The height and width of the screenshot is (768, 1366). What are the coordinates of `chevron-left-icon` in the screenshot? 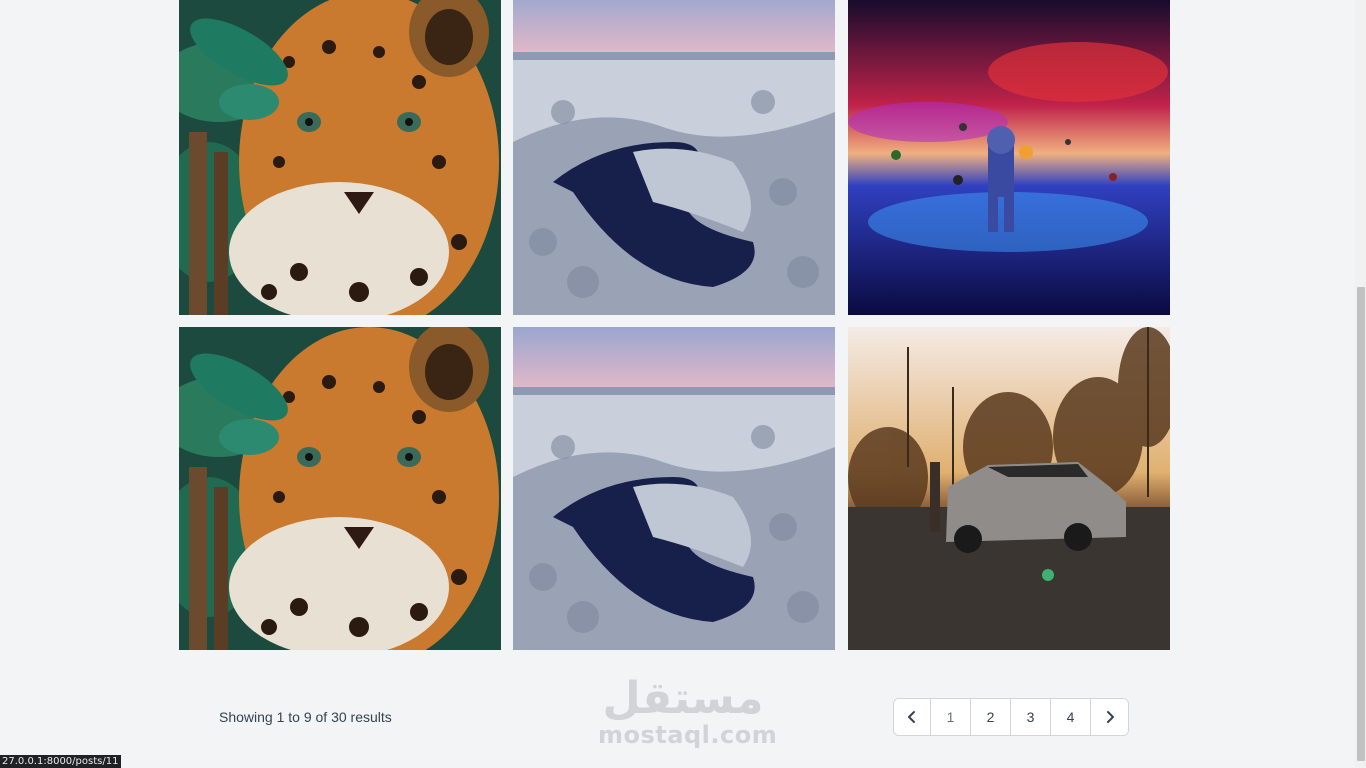 It's located at (911, 717).